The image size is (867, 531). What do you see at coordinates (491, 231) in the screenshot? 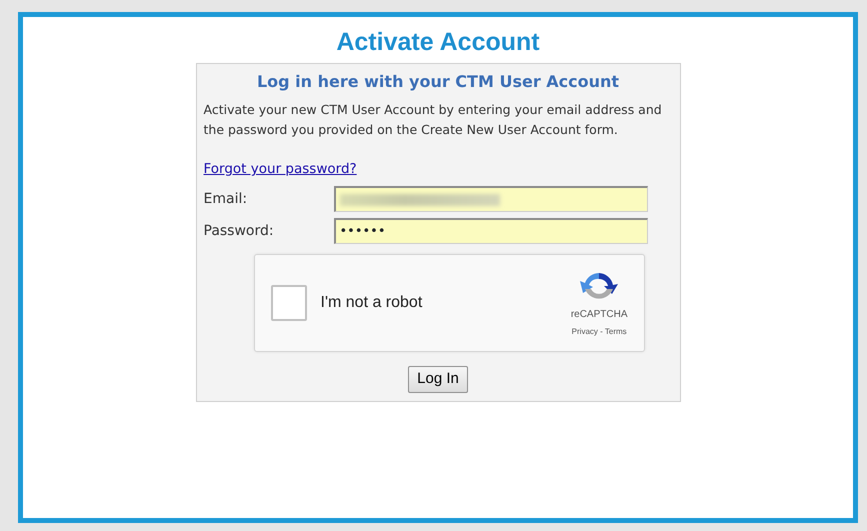
I see `password-field: ••••••` at bounding box center [491, 231].